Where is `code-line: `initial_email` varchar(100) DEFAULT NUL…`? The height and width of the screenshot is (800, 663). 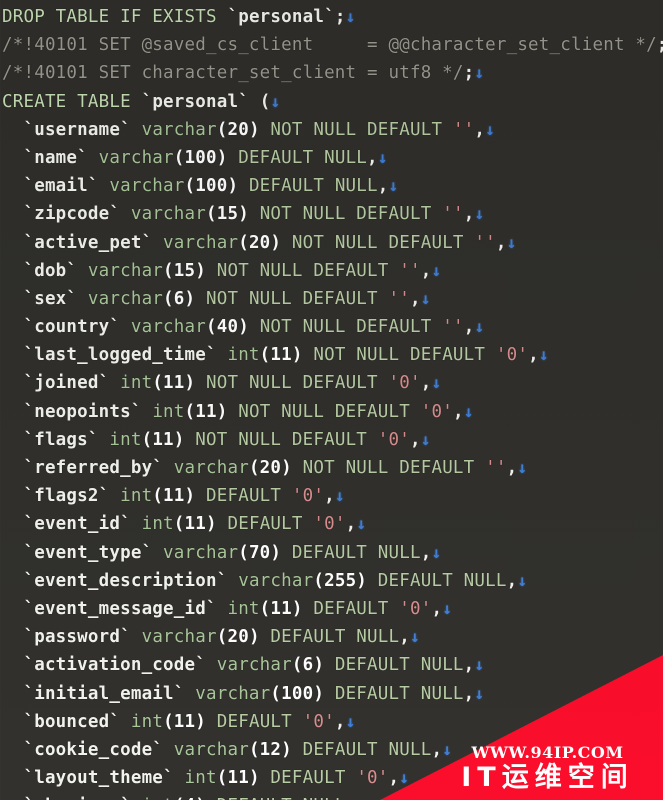 code-line: `initial_email` varchar(100) DEFAULT NUL… is located at coordinates (331, 694).